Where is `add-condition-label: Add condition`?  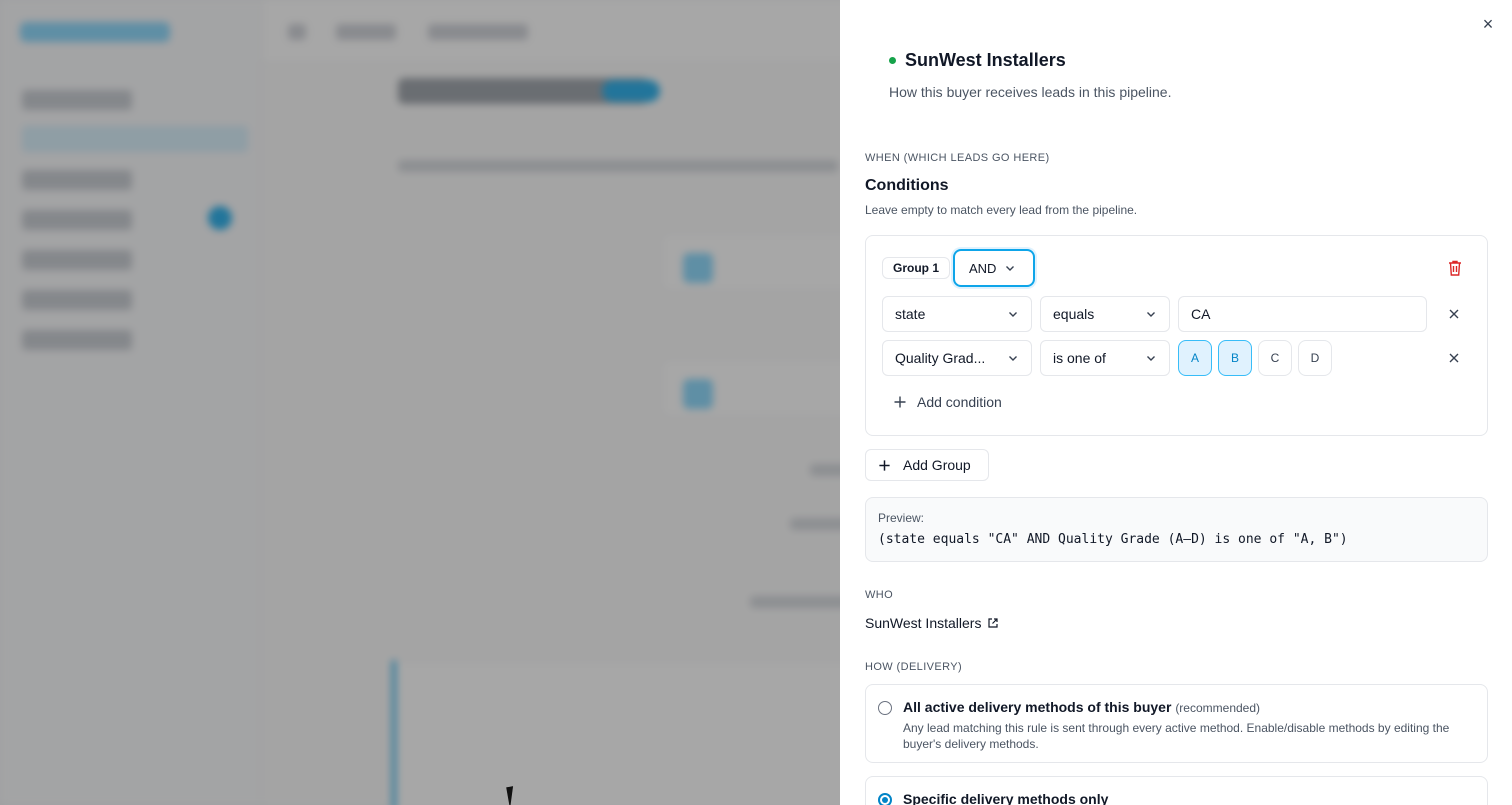
add-condition-label: Add condition is located at coordinates (959, 402).